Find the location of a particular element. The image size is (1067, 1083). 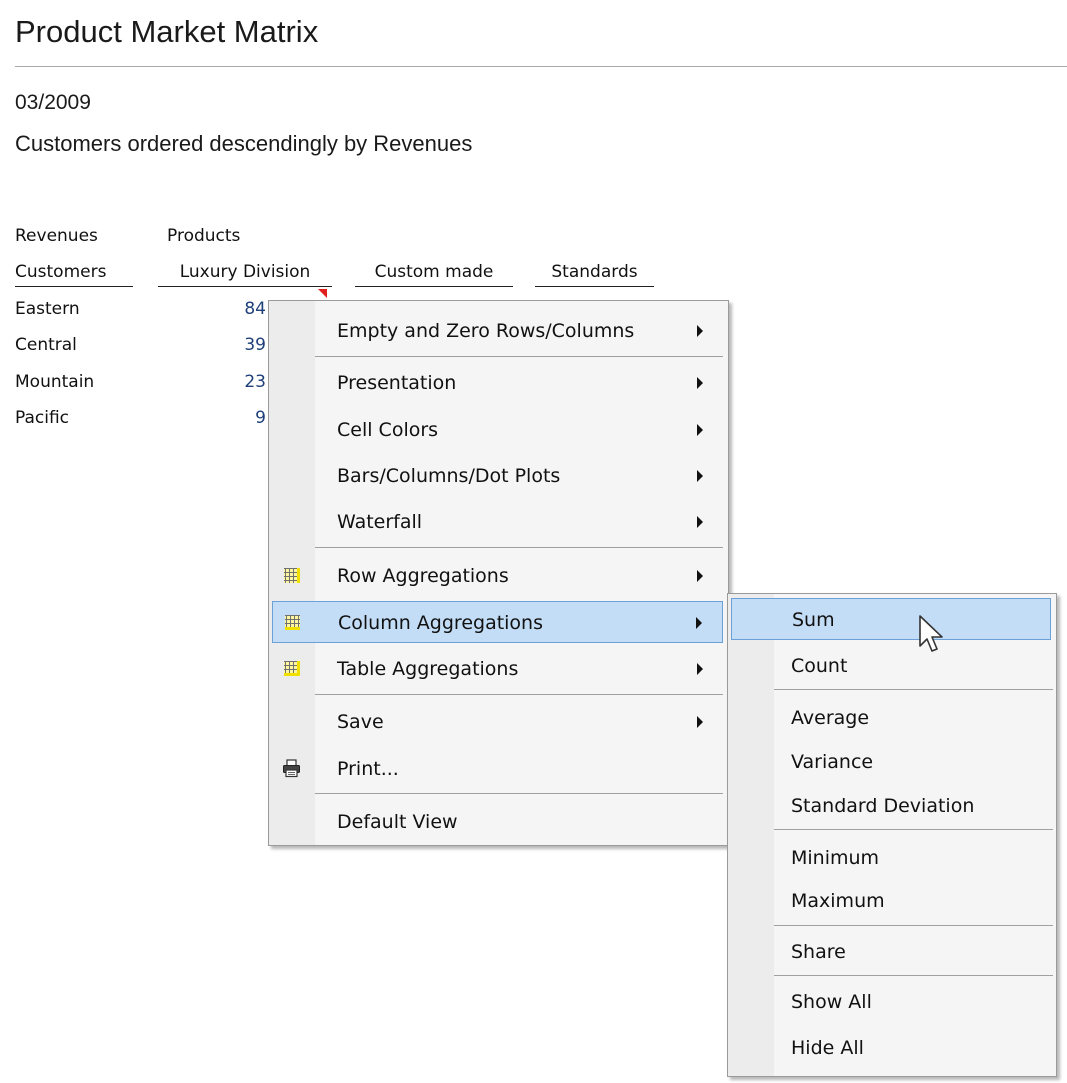

submenu-item-share: Share is located at coordinates (891, 952).